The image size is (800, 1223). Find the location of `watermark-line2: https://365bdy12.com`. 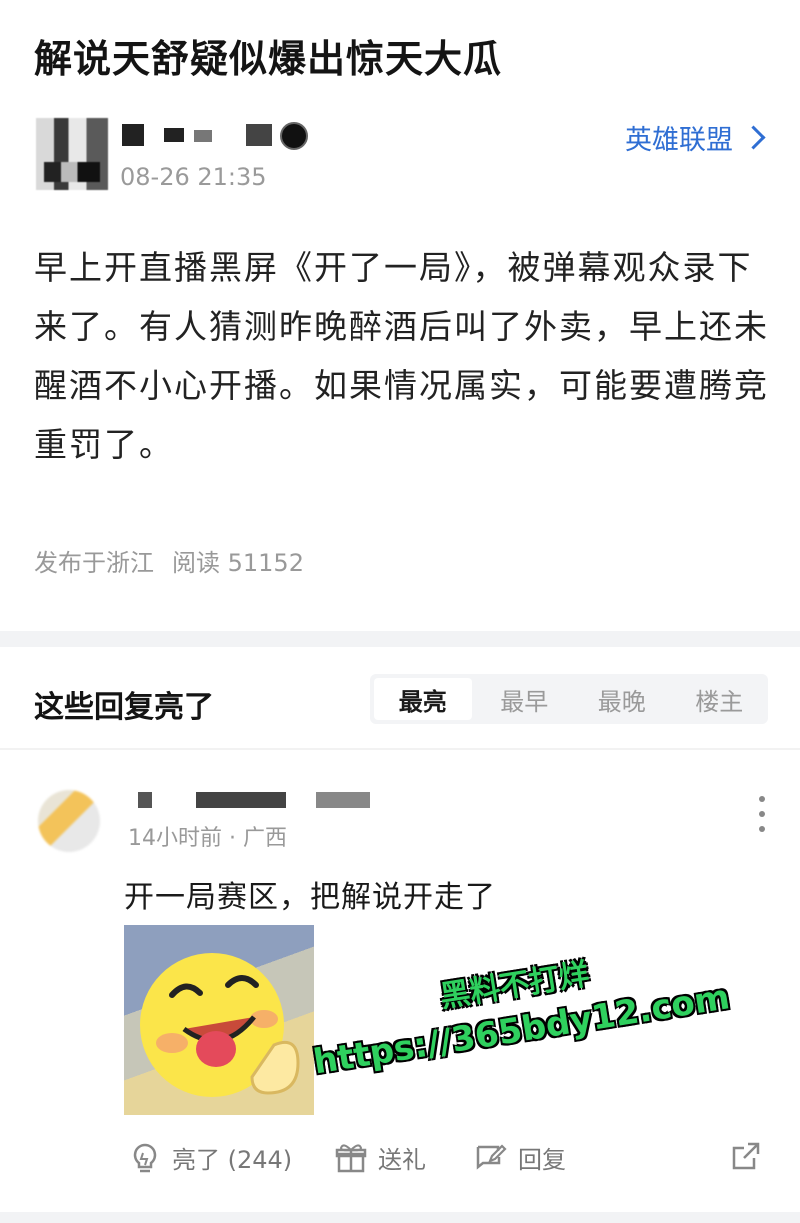

watermark-line2: https://365bdy12.com is located at coordinates (521, 1030).